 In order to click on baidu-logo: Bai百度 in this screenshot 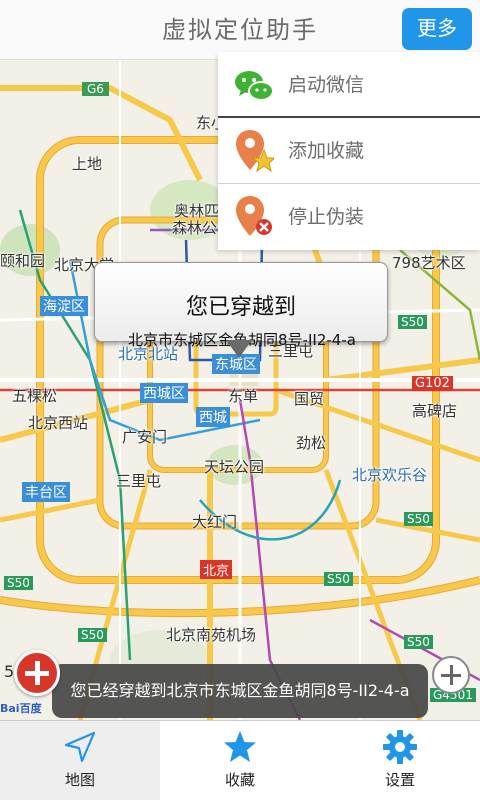, I will do `click(21, 708)`.